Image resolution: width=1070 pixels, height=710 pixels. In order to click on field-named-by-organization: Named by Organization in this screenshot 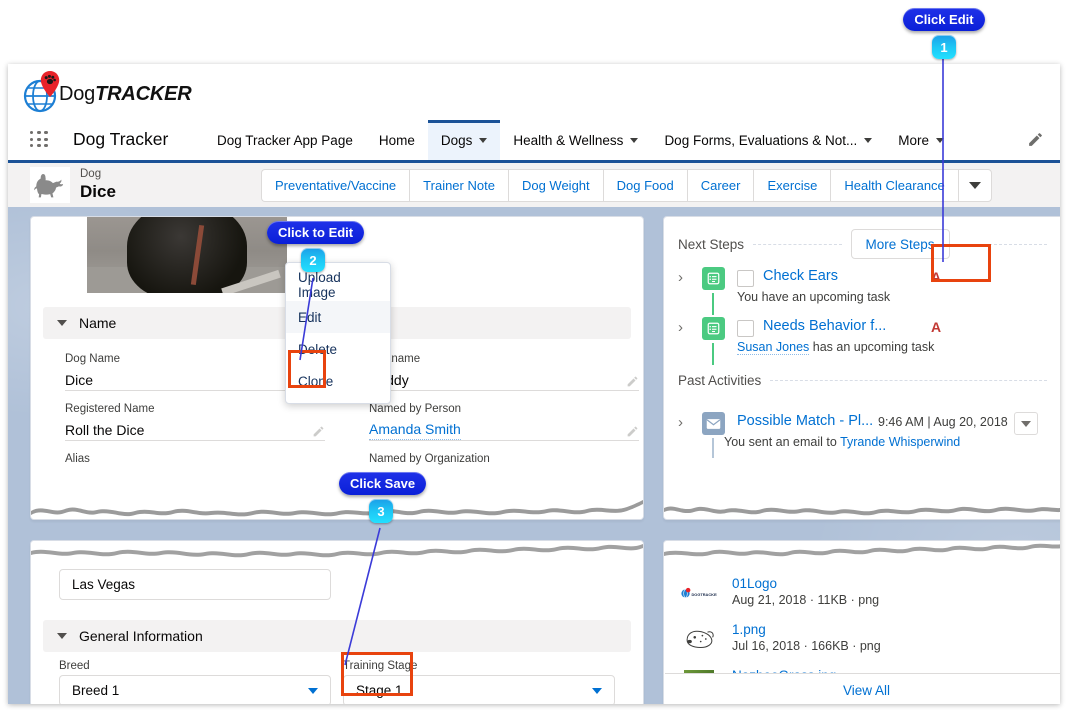, I will do `click(504, 460)`.